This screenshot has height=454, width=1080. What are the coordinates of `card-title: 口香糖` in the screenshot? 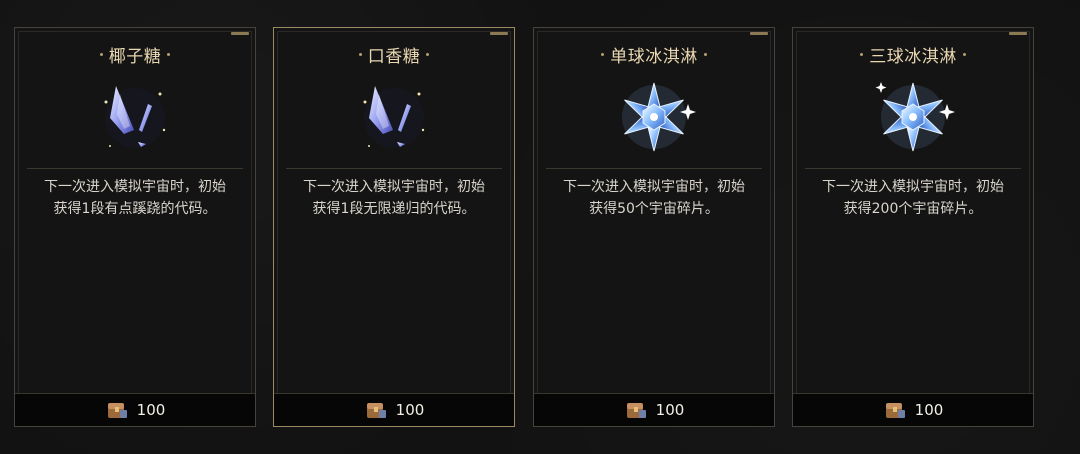 It's located at (394, 56).